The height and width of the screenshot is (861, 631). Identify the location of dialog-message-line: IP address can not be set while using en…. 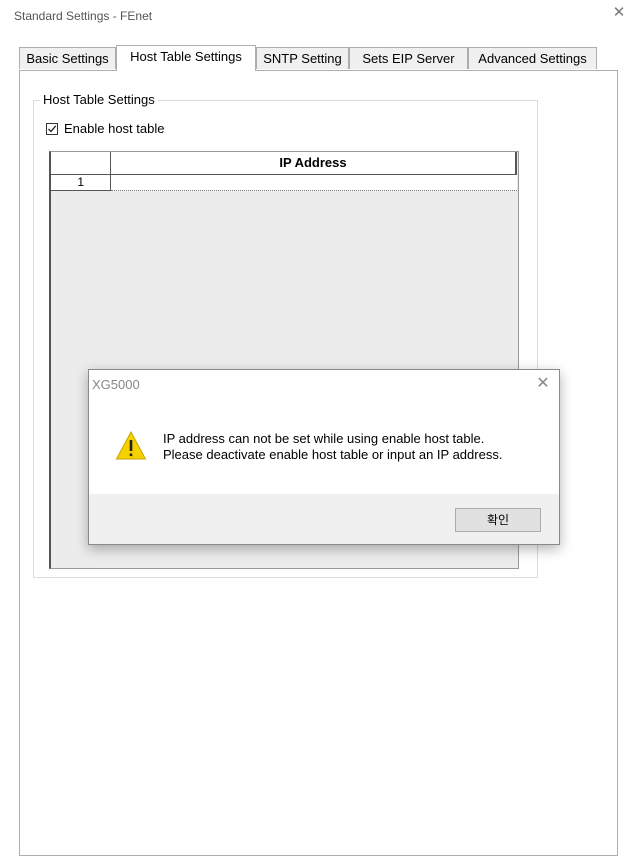
(324, 438).